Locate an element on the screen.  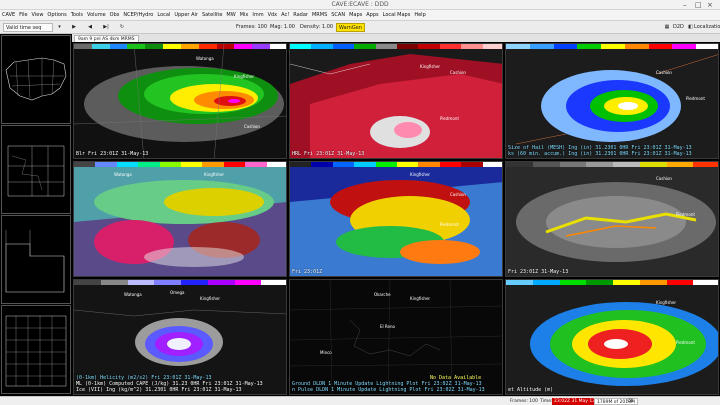
thumbnail-conus-map is located at coordinates (36, 79).